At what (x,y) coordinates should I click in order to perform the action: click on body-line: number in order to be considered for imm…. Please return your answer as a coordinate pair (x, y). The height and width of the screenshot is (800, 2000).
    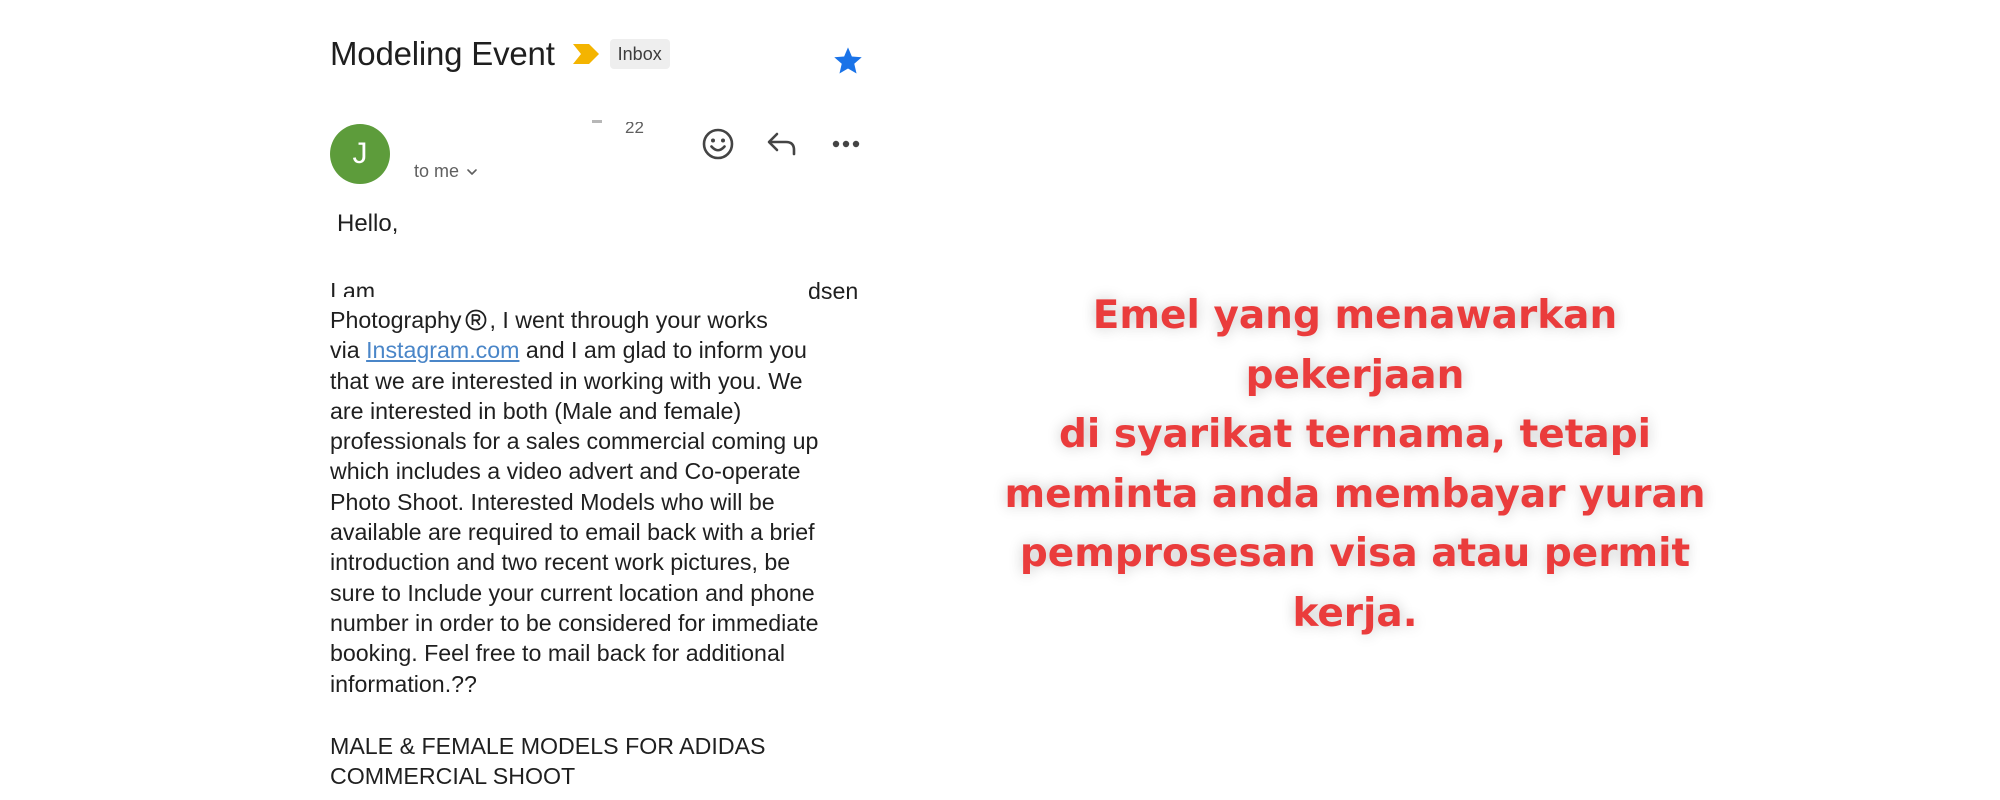
    Looking at the image, I should click on (574, 622).